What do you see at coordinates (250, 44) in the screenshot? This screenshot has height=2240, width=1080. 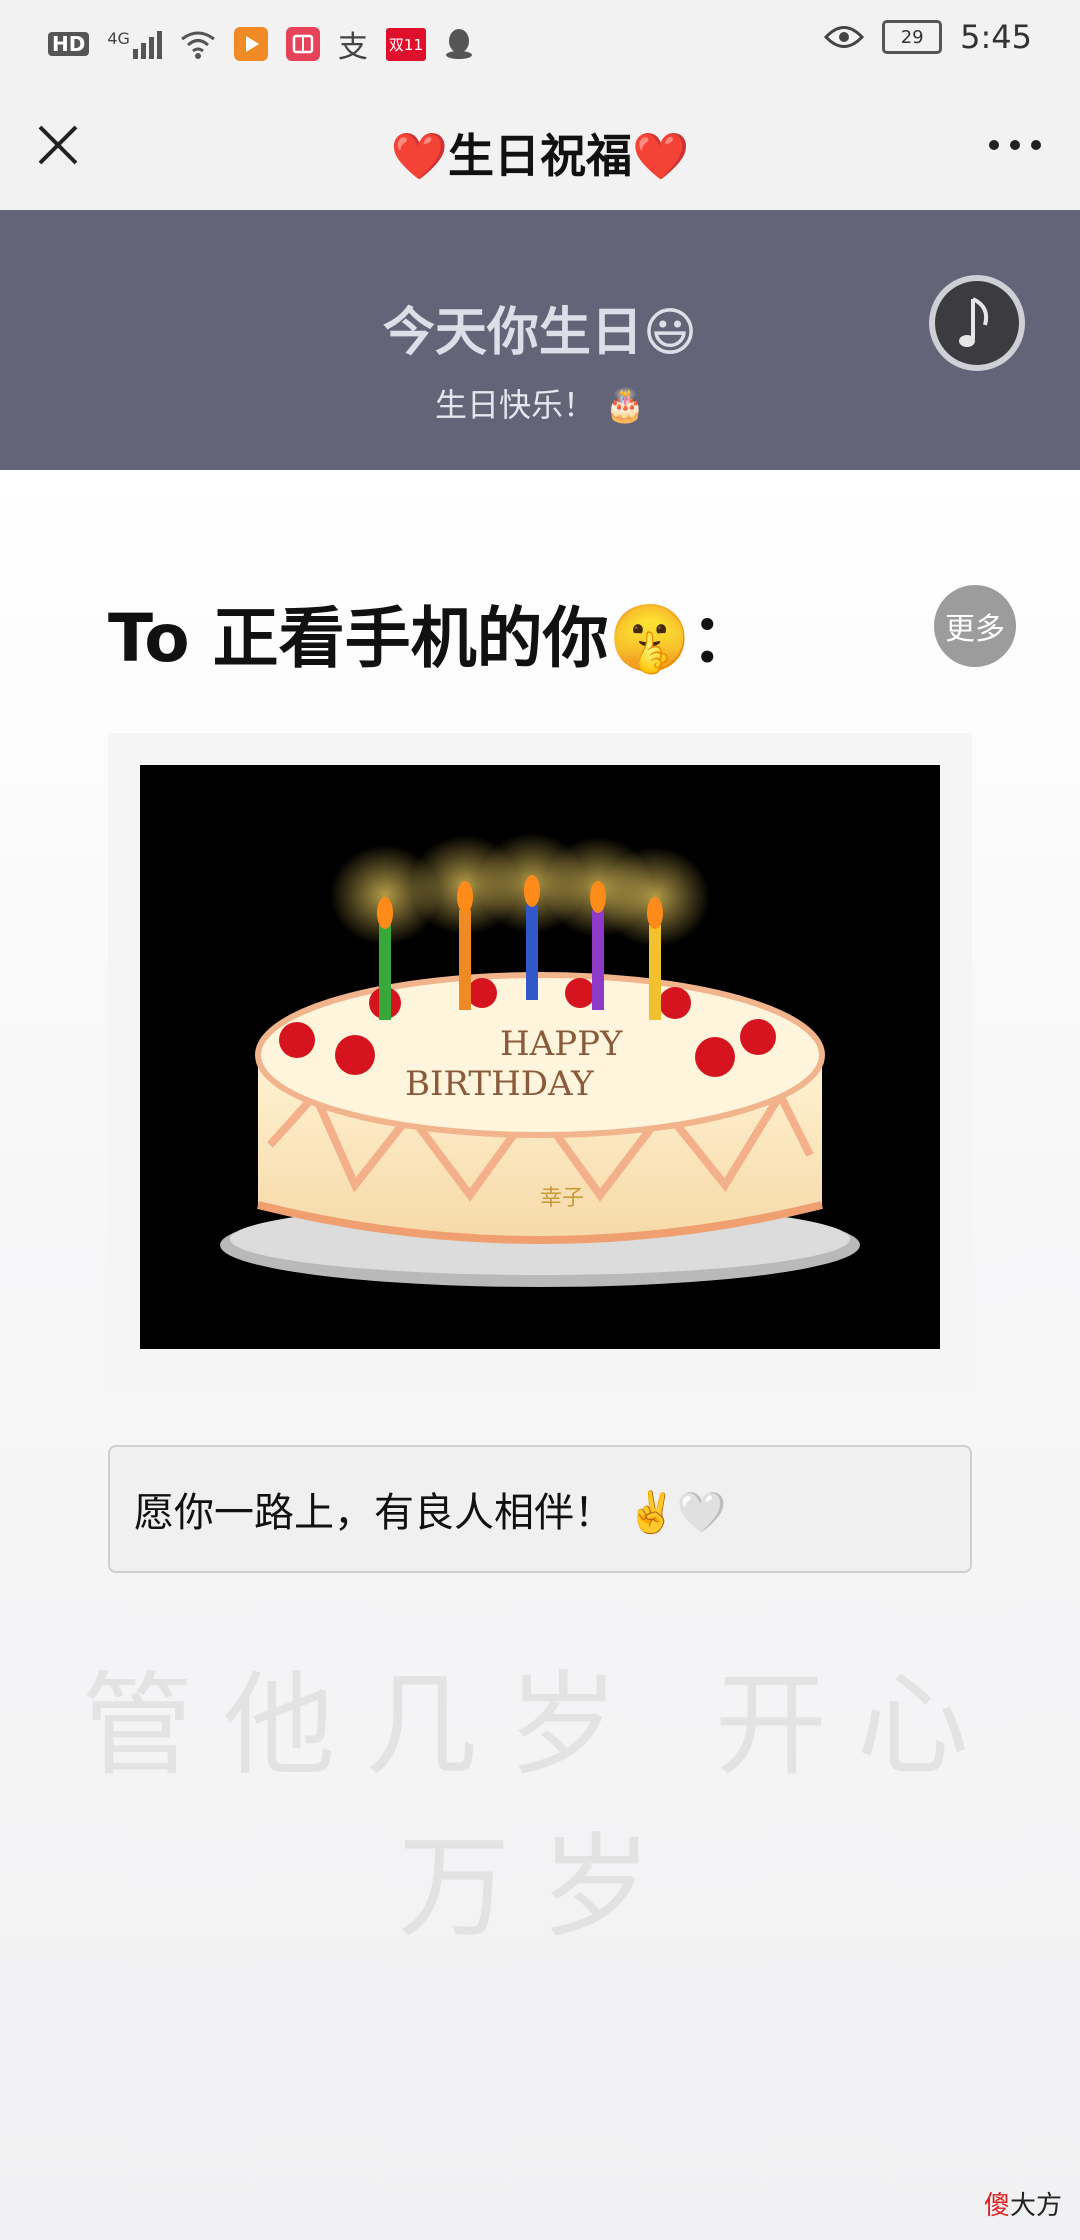 I see `video-app-icon` at bounding box center [250, 44].